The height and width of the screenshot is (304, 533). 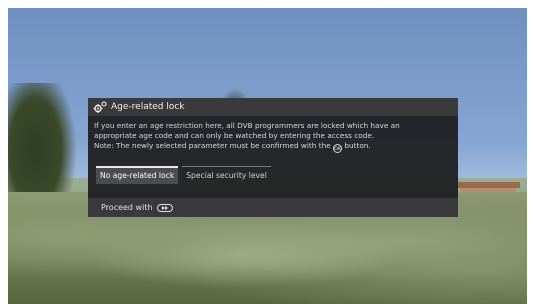 What do you see at coordinates (226, 175) in the screenshot?
I see `option-special-security-level: Special security level` at bounding box center [226, 175].